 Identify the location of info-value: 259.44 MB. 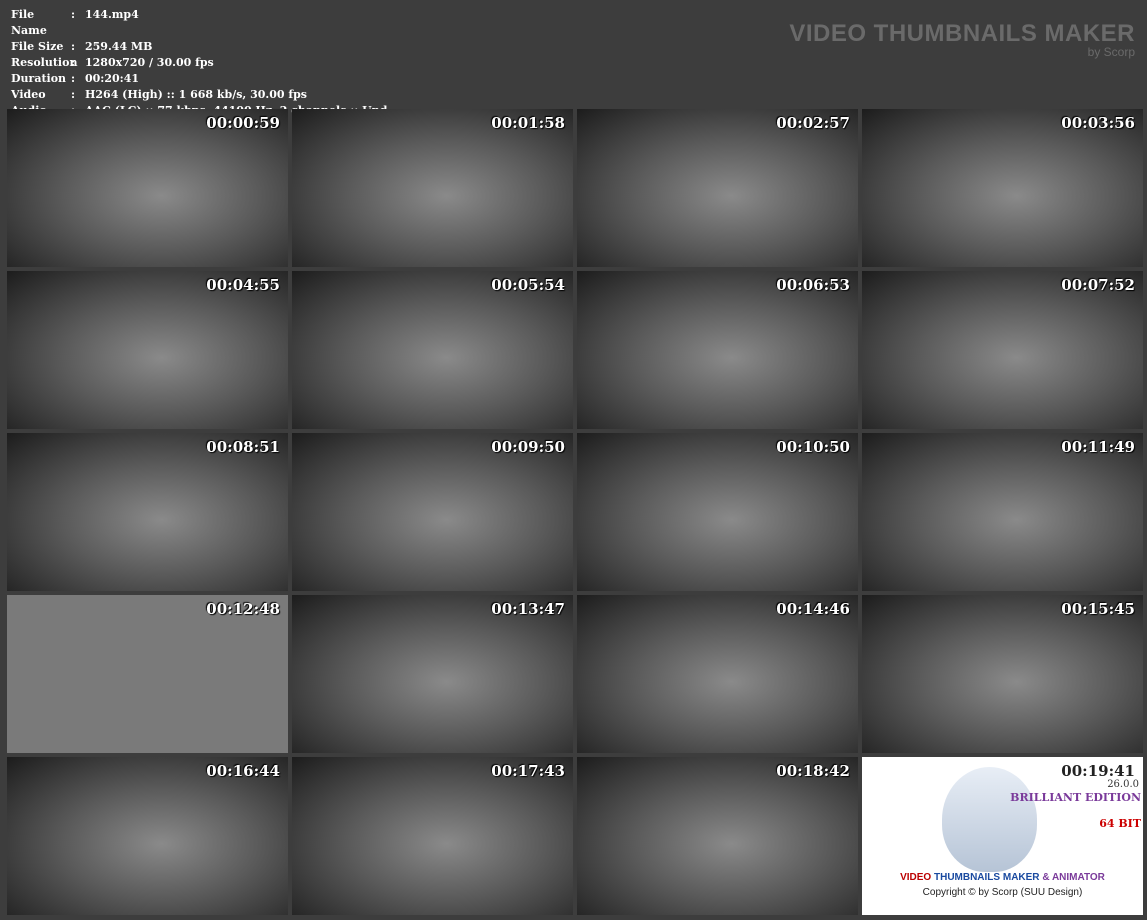
(119, 46).